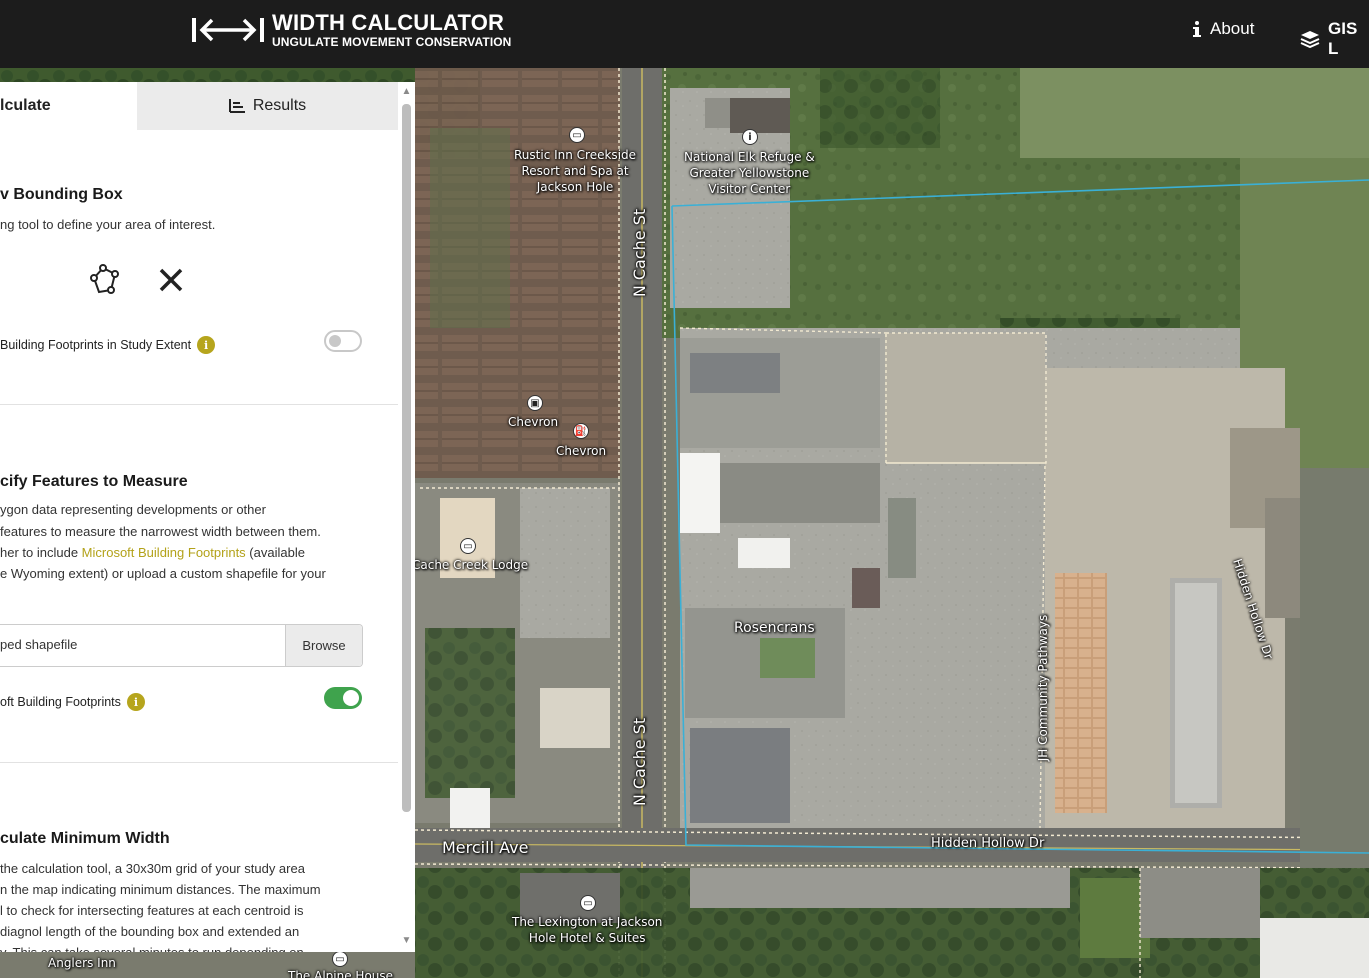  Describe the element at coordinates (581, 431) in the screenshot. I see `fuel-icon: ⛽` at that location.